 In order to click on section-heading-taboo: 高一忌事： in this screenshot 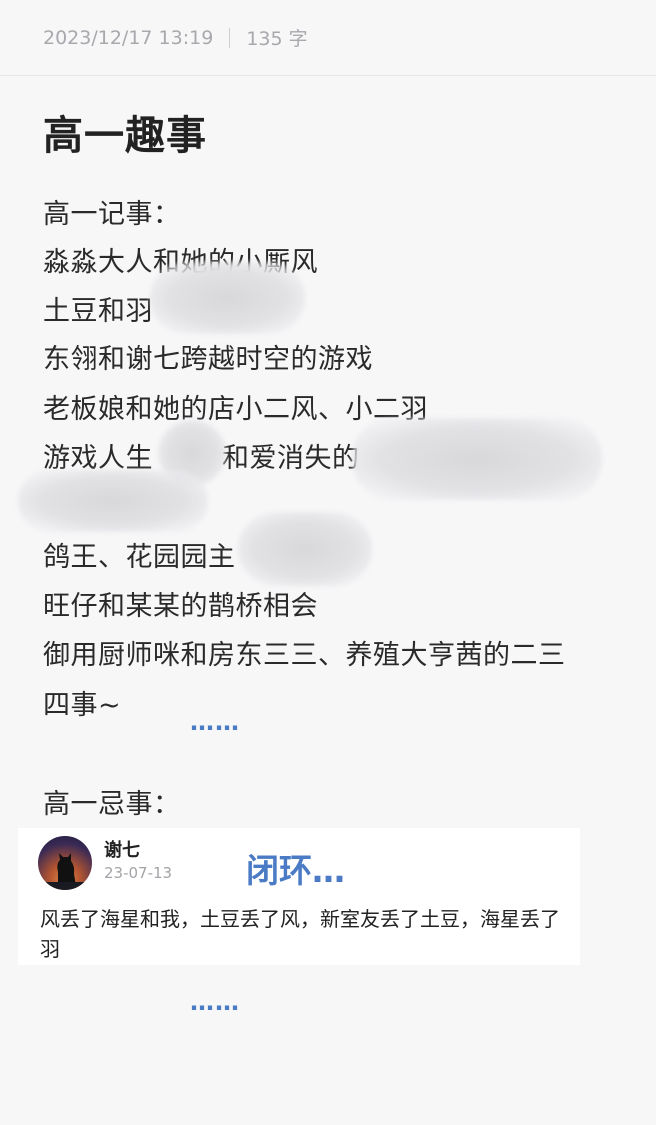, I will do `click(112, 801)`.